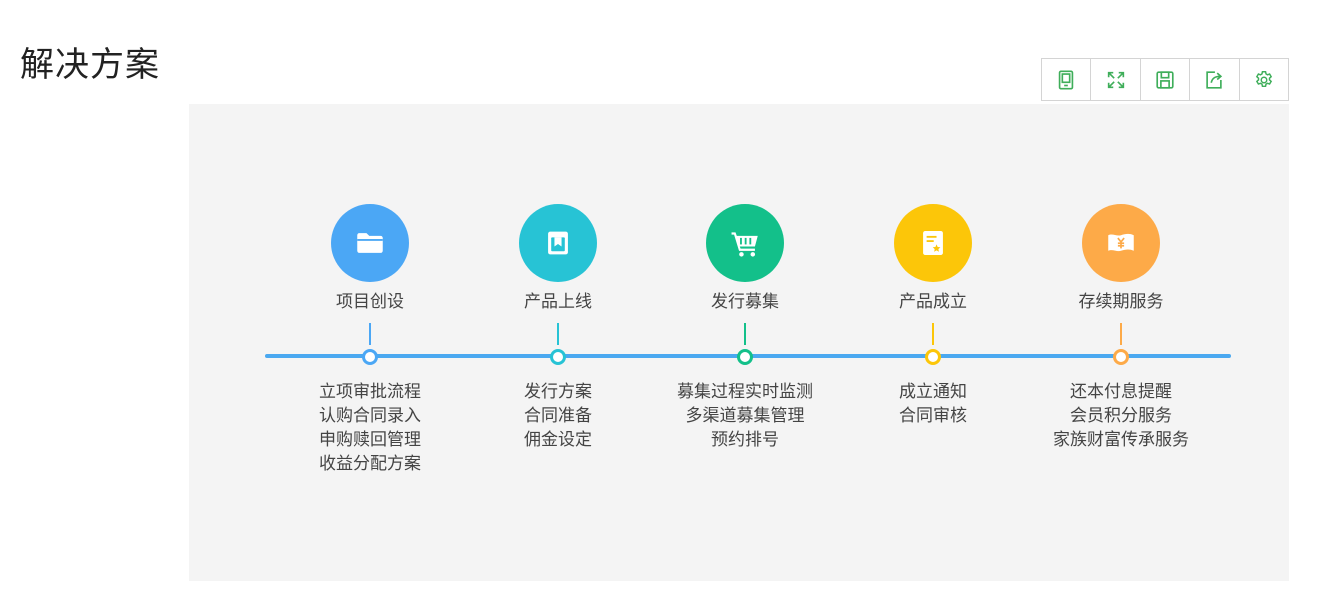 The image size is (1317, 609). I want to click on stage-item-list: 还本付息提醒 会员积分服务 家族财富传承服务, so click(1121, 416).